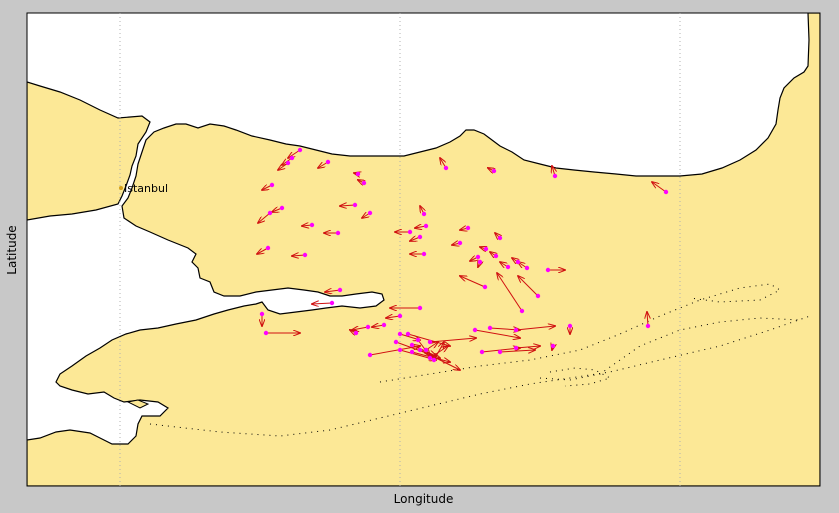 This screenshot has width=839, height=513. I want to click on x-axis-label: Longitude, so click(423, 499).